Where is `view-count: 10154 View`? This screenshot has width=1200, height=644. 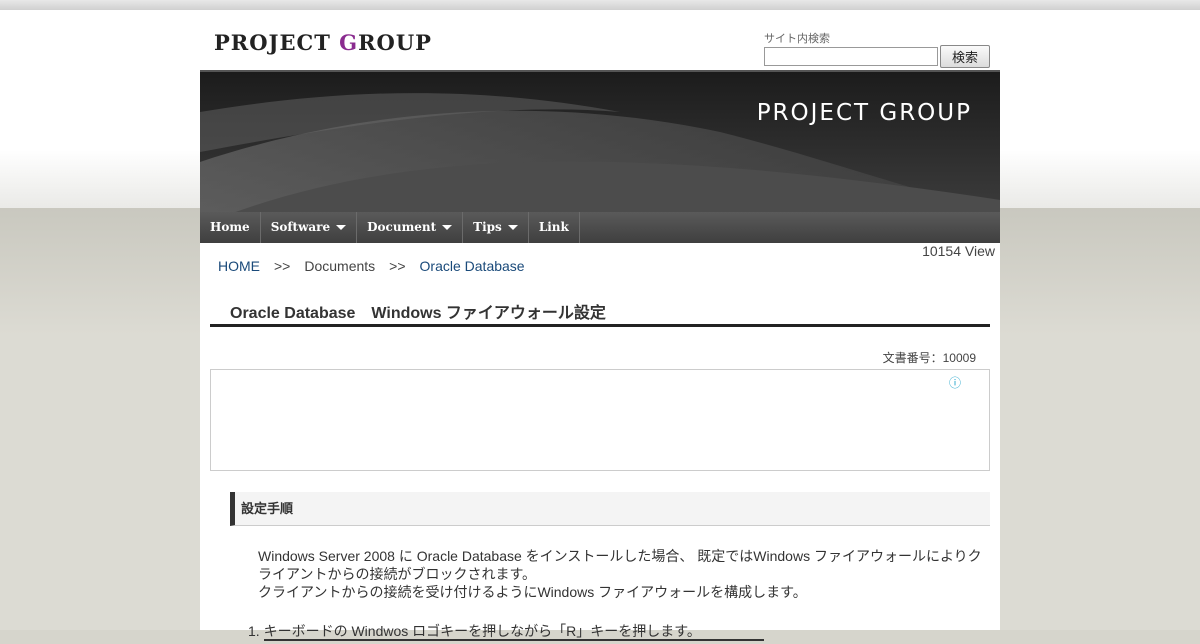 view-count: 10154 View is located at coordinates (958, 251).